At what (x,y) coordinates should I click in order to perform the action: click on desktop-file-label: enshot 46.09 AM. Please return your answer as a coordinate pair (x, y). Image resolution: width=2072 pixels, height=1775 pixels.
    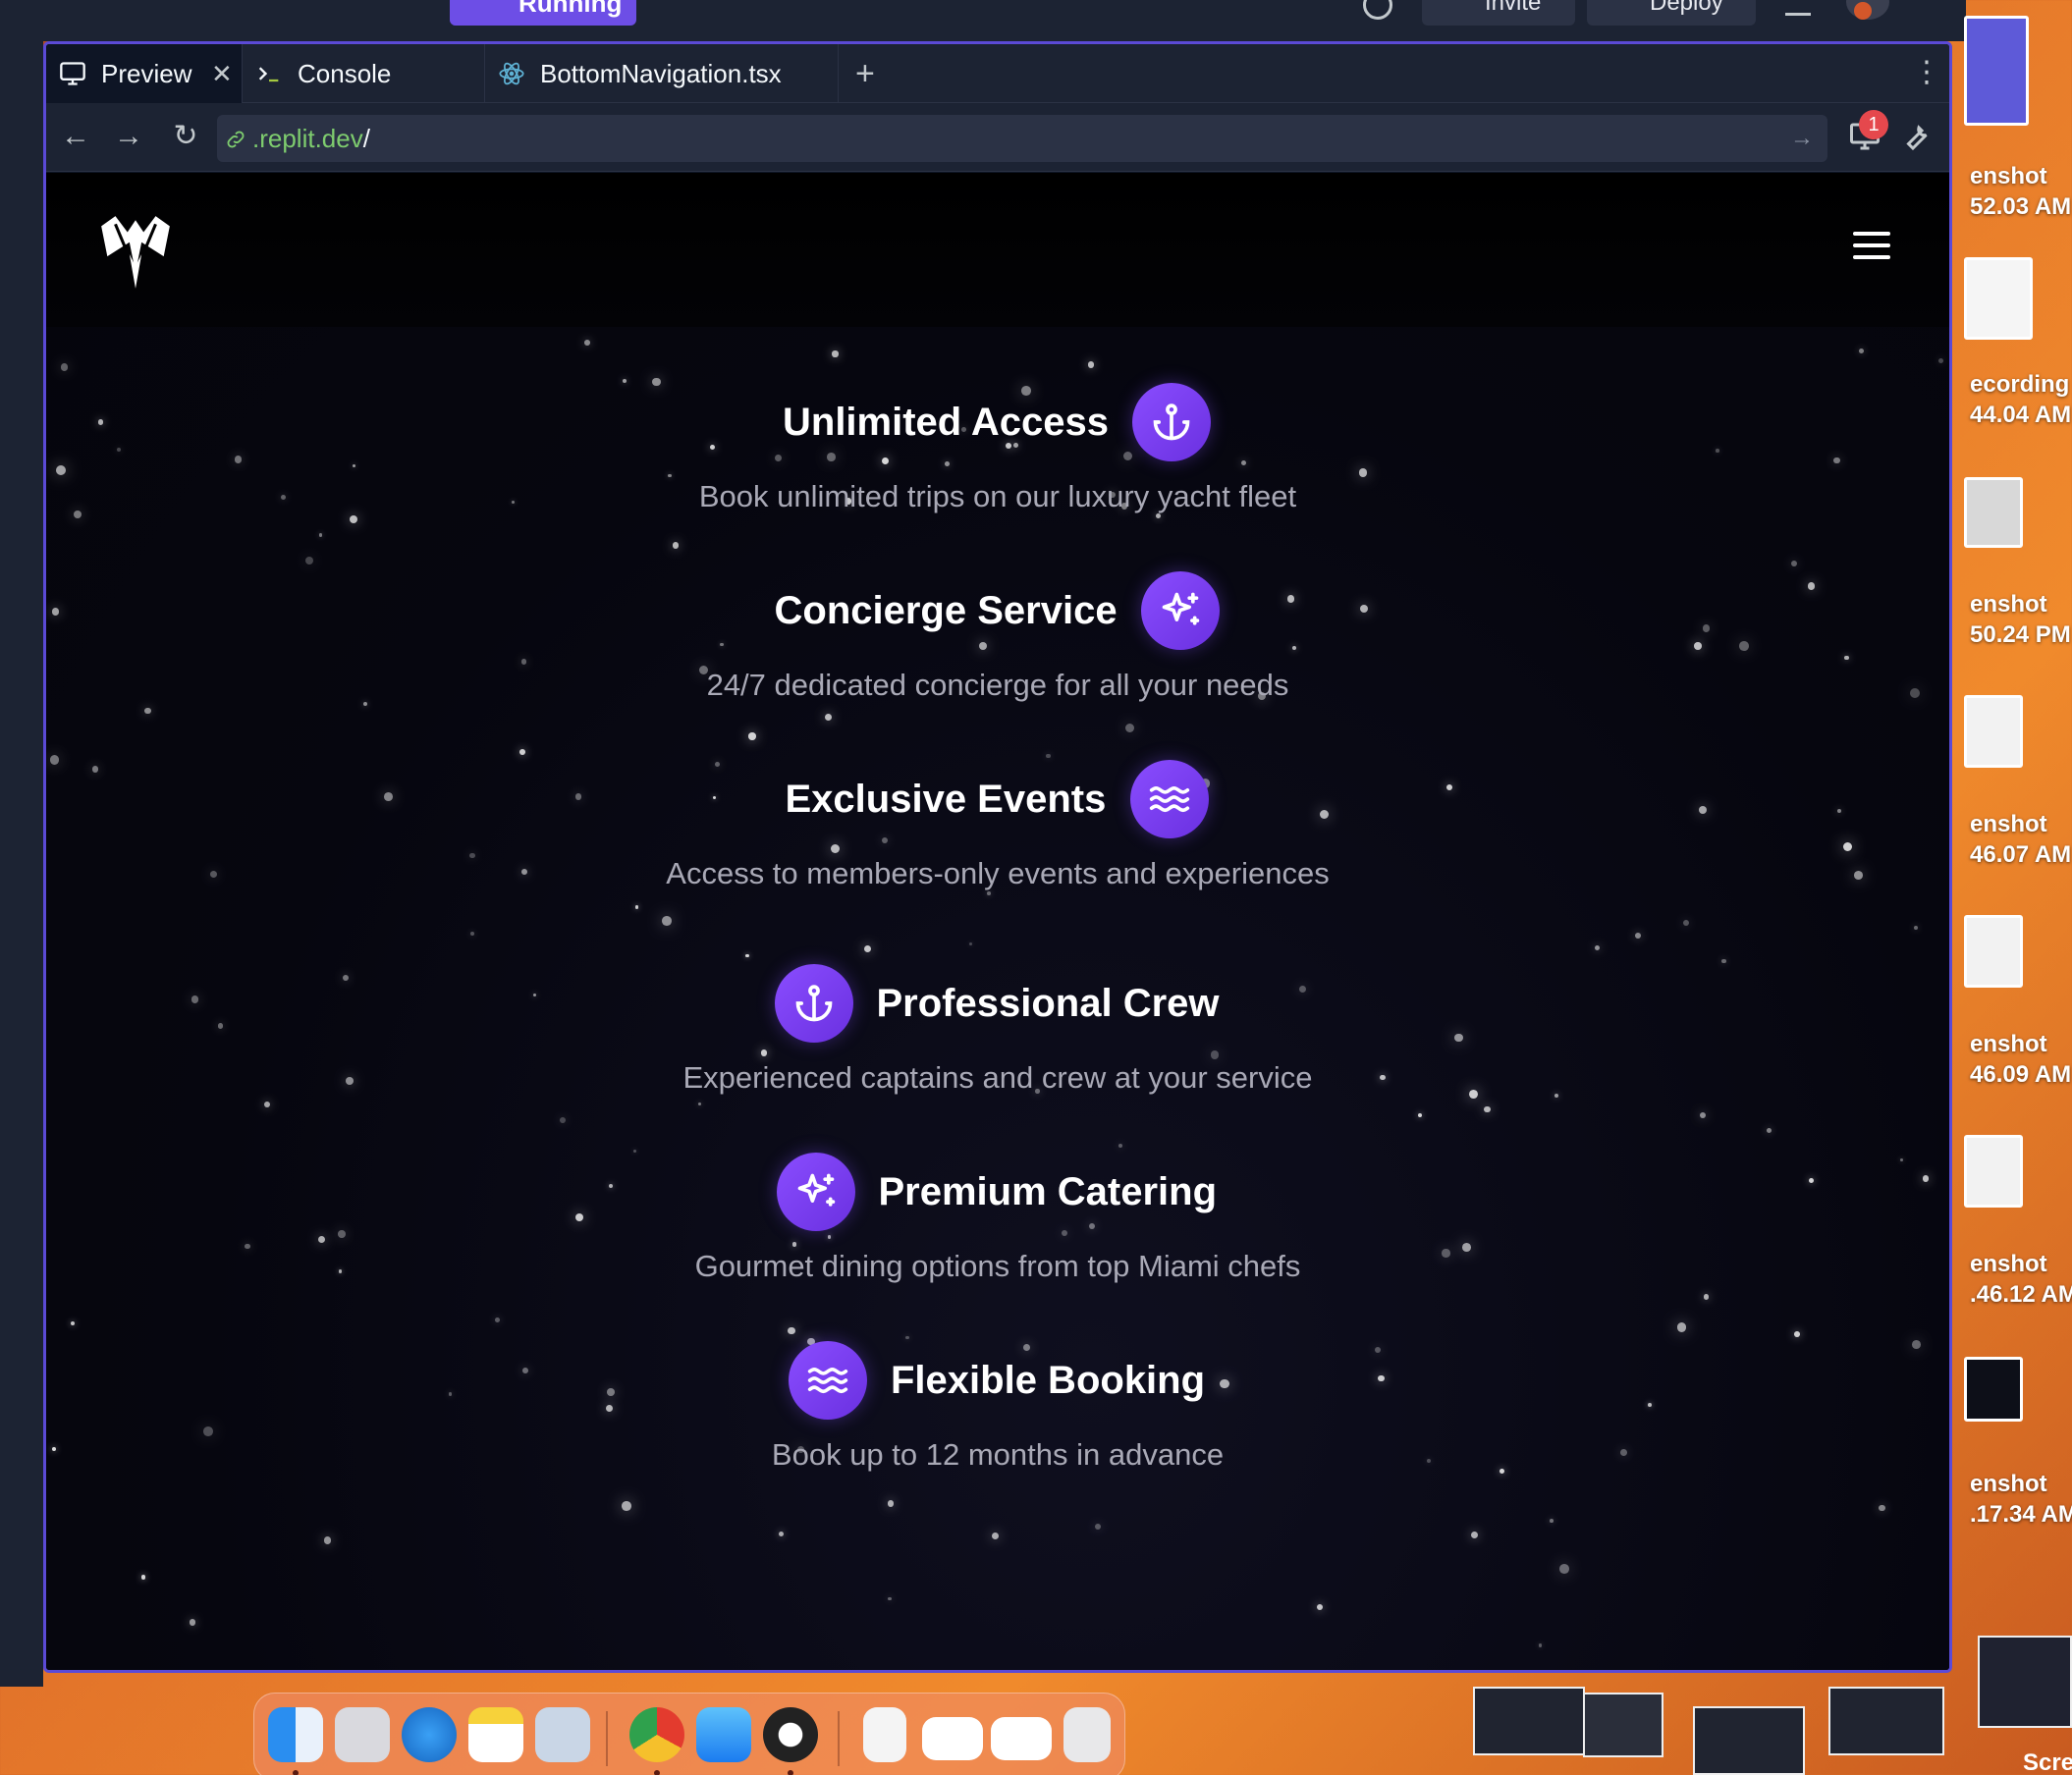
    Looking at the image, I should click on (2021, 1059).